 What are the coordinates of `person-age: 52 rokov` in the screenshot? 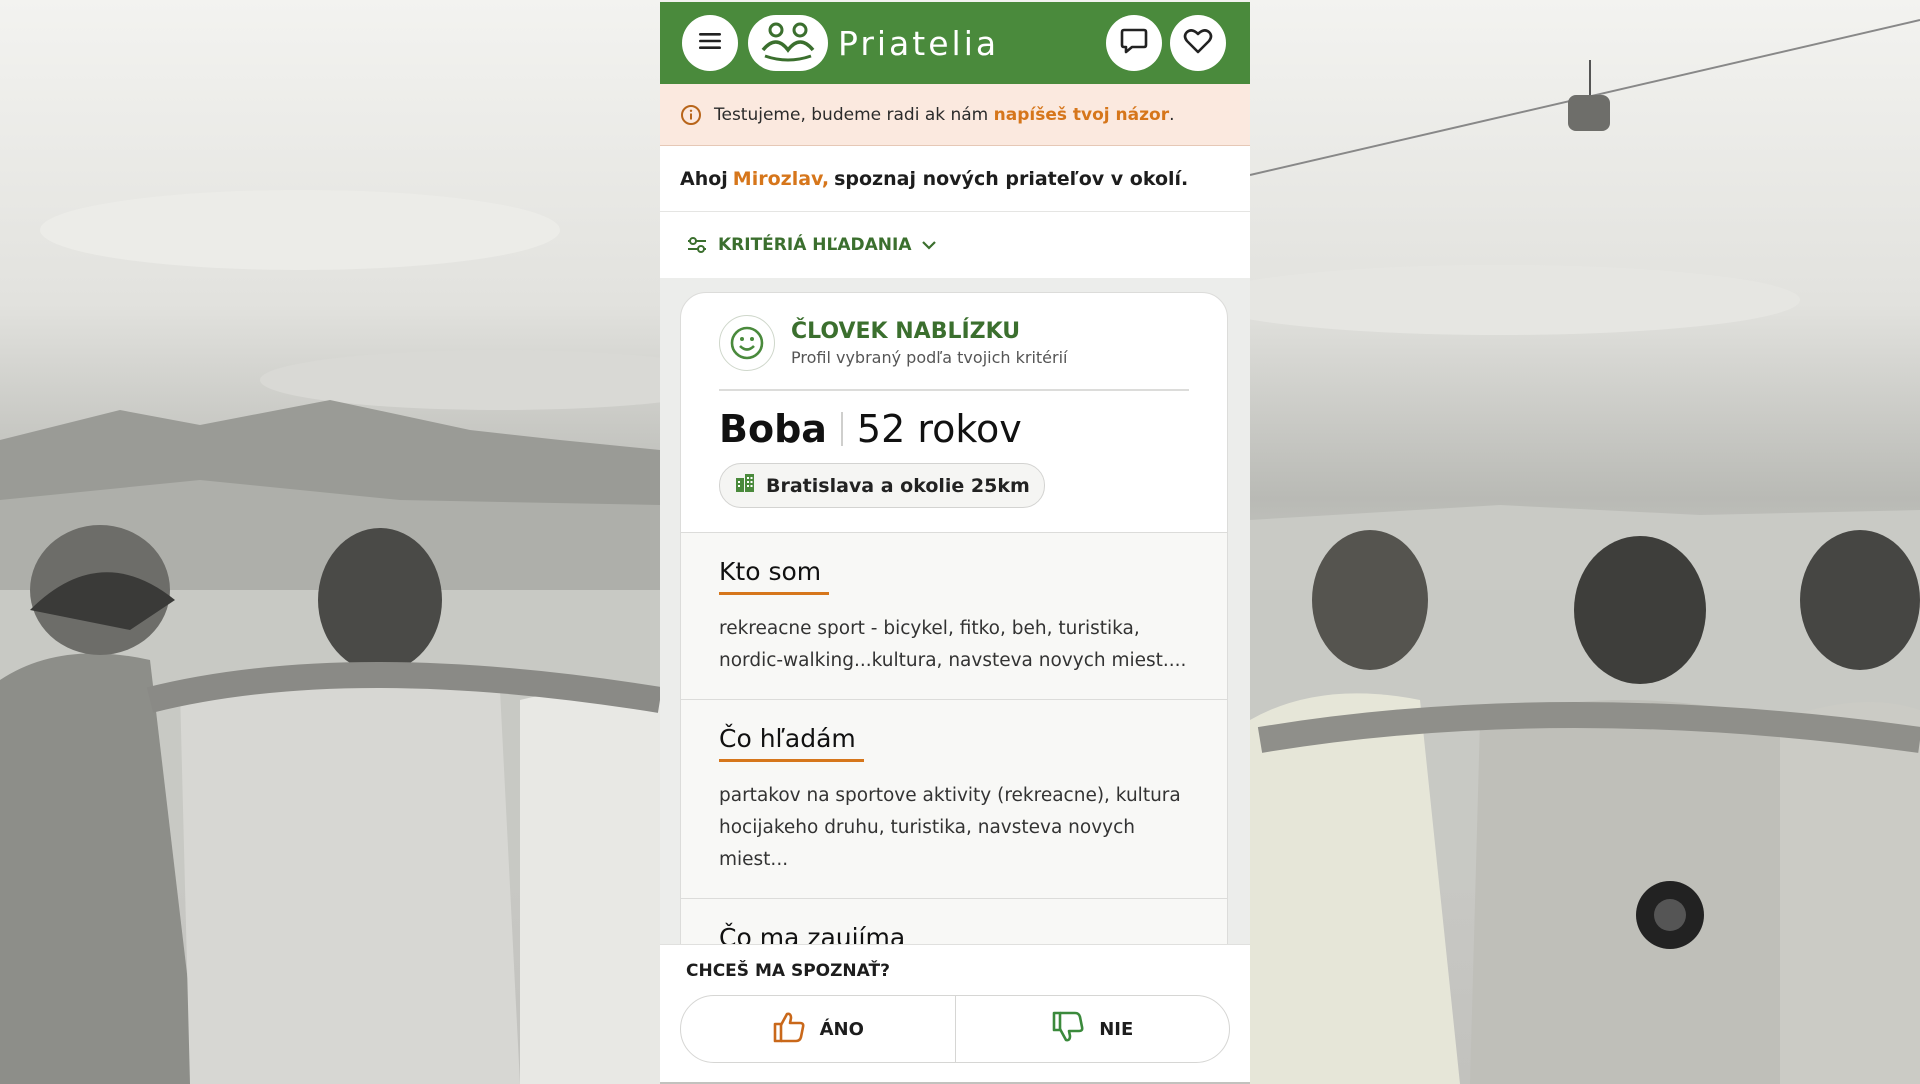 It's located at (939, 429).